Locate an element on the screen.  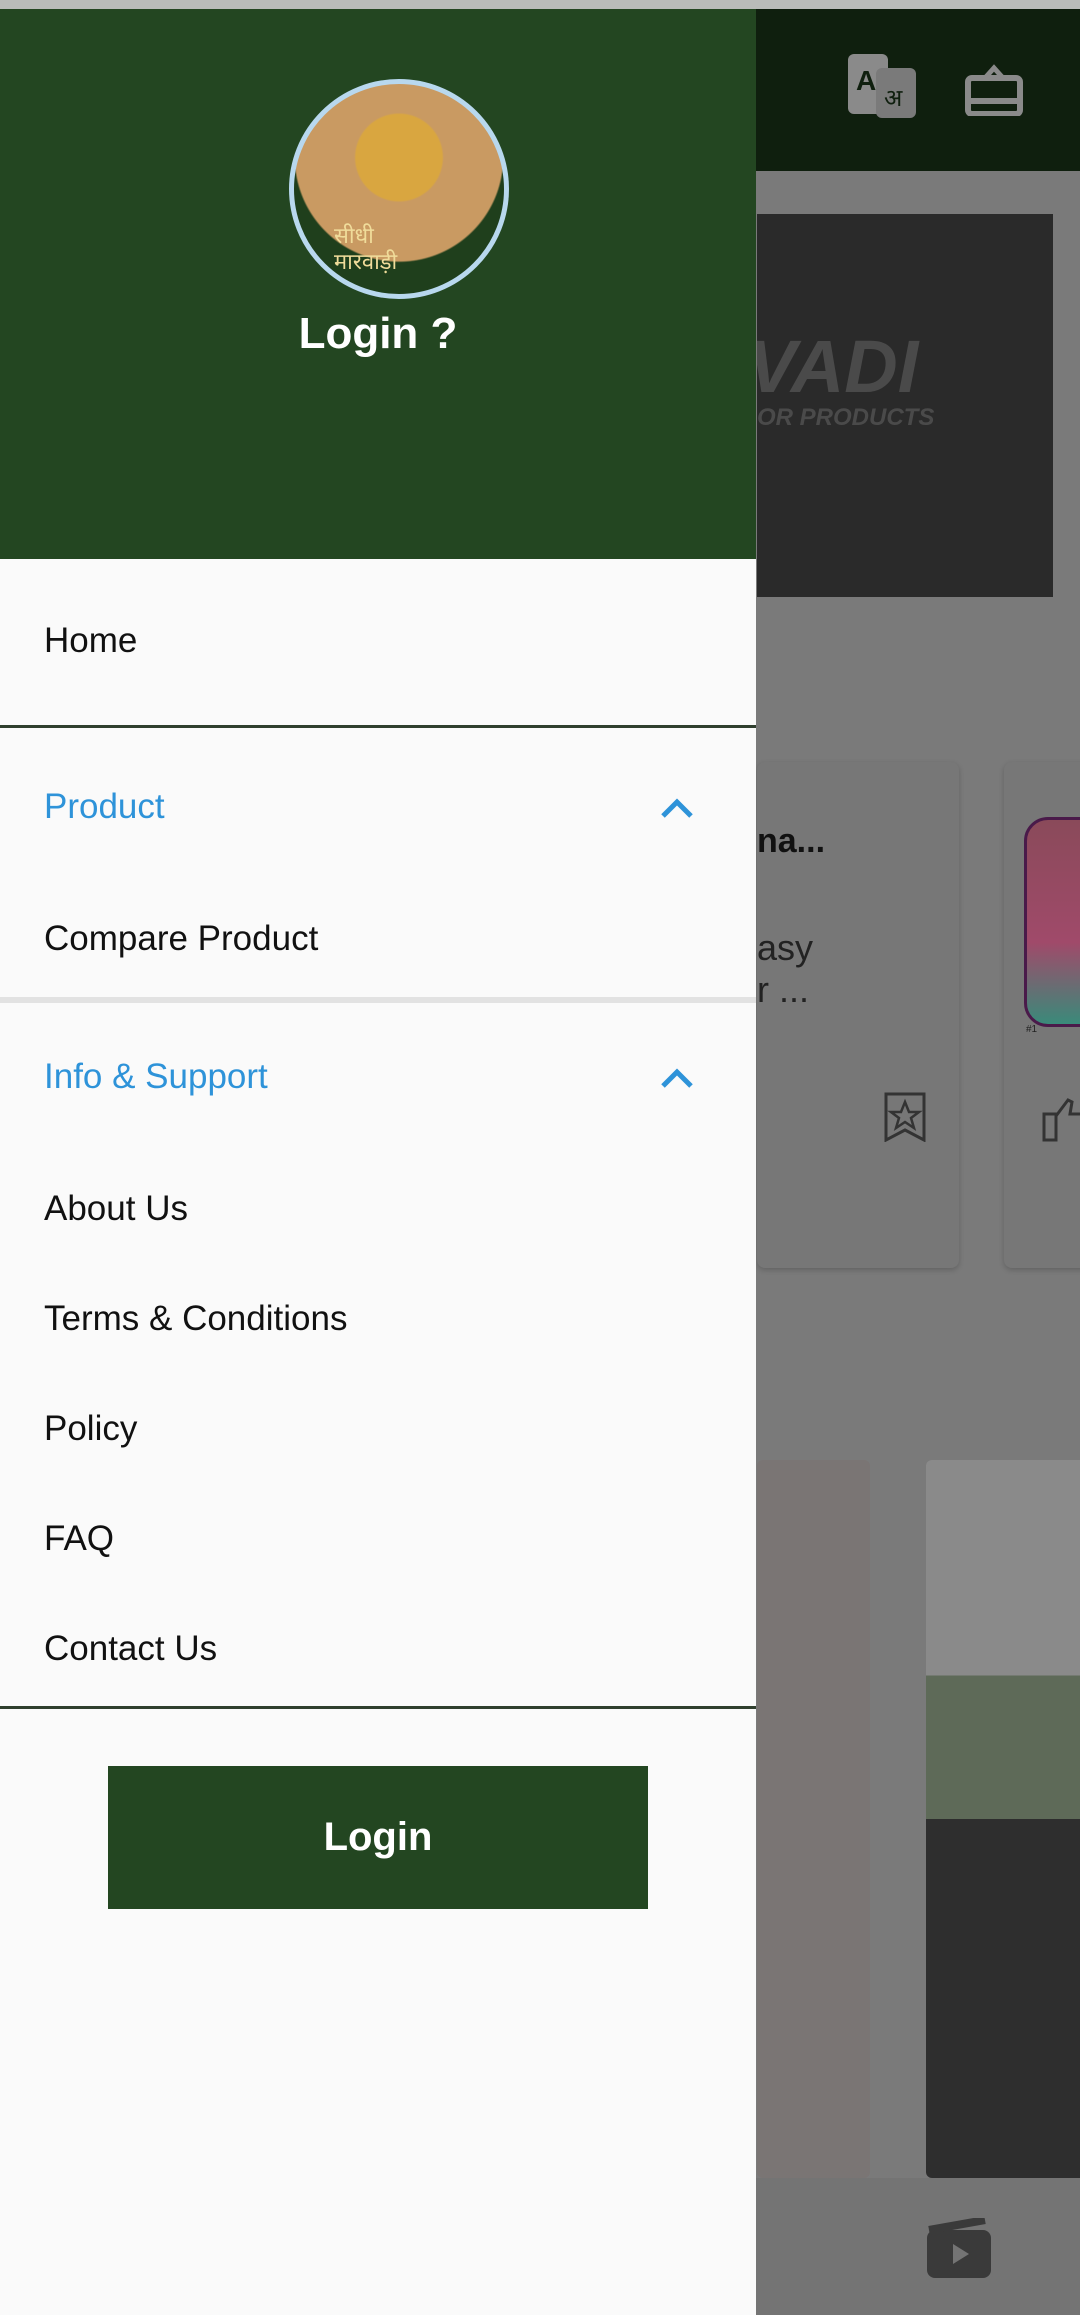
login-prompt: Login ? is located at coordinates (378, 334).